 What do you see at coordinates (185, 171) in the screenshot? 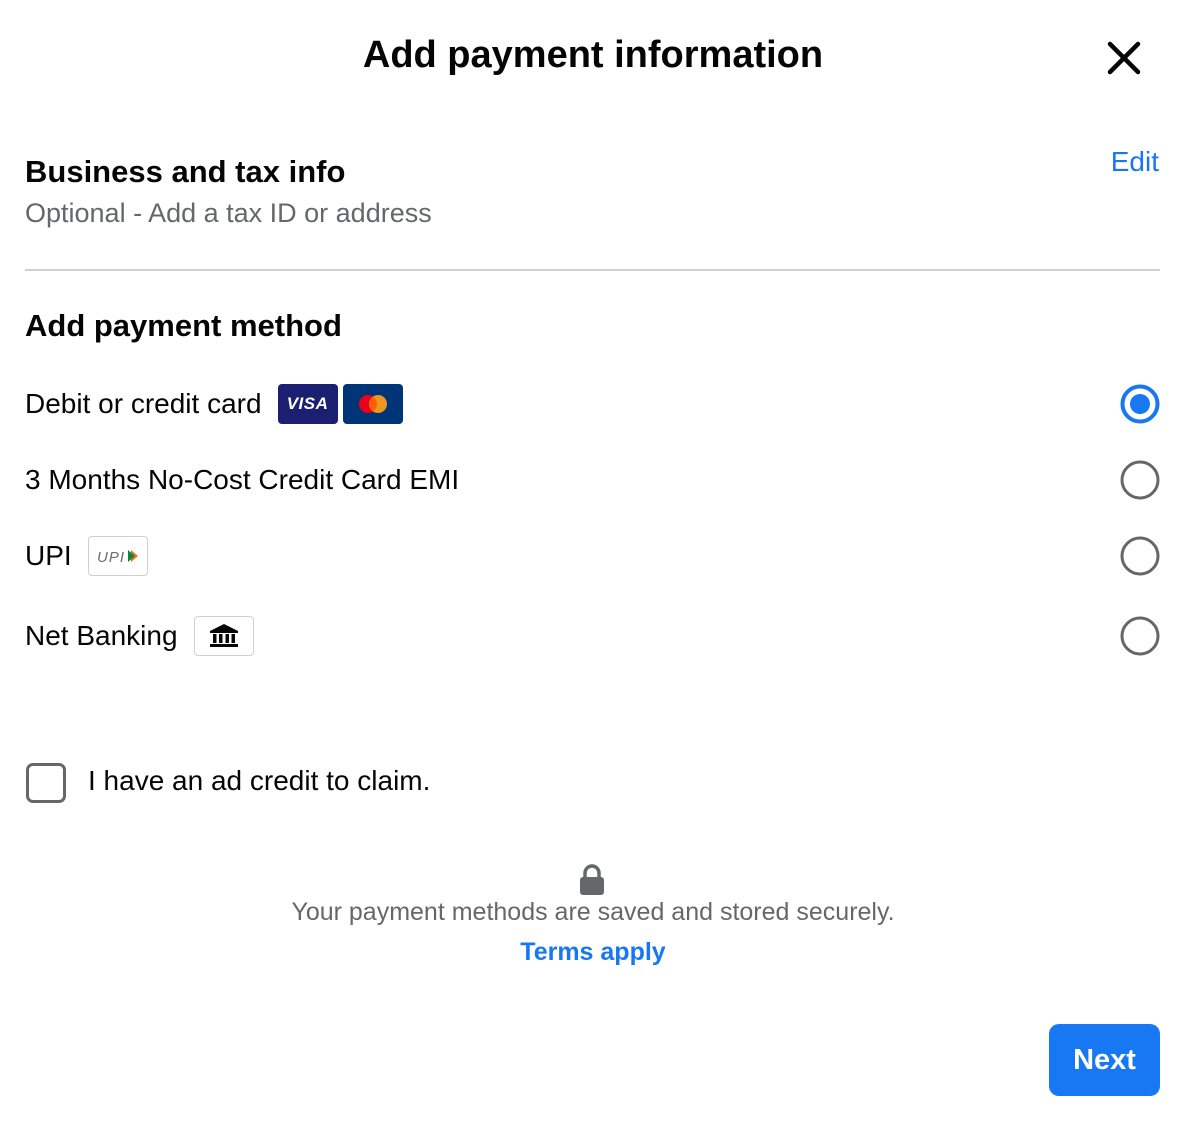
I see `business-section-title: Business and tax info` at bounding box center [185, 171].